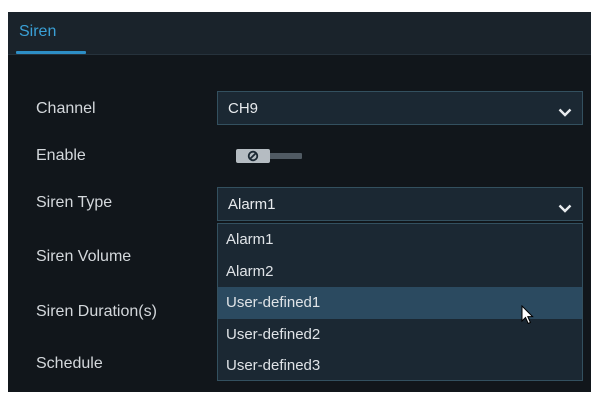 Image resolution: width=597 pixels, height=396 pixels. I want to click on tab-siren: Siren, so click(51, 33).